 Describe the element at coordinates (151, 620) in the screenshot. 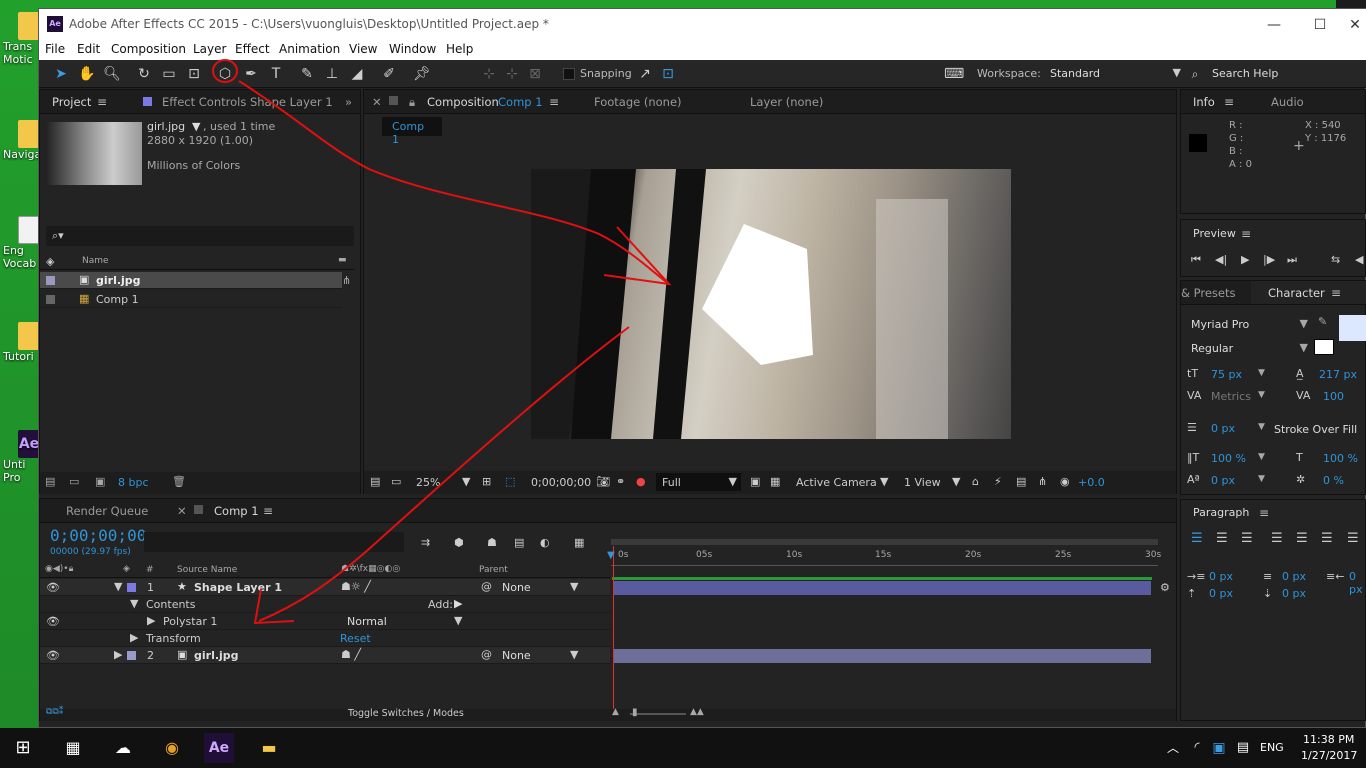

I see `expand-twirl-icon: ▶` at that location.